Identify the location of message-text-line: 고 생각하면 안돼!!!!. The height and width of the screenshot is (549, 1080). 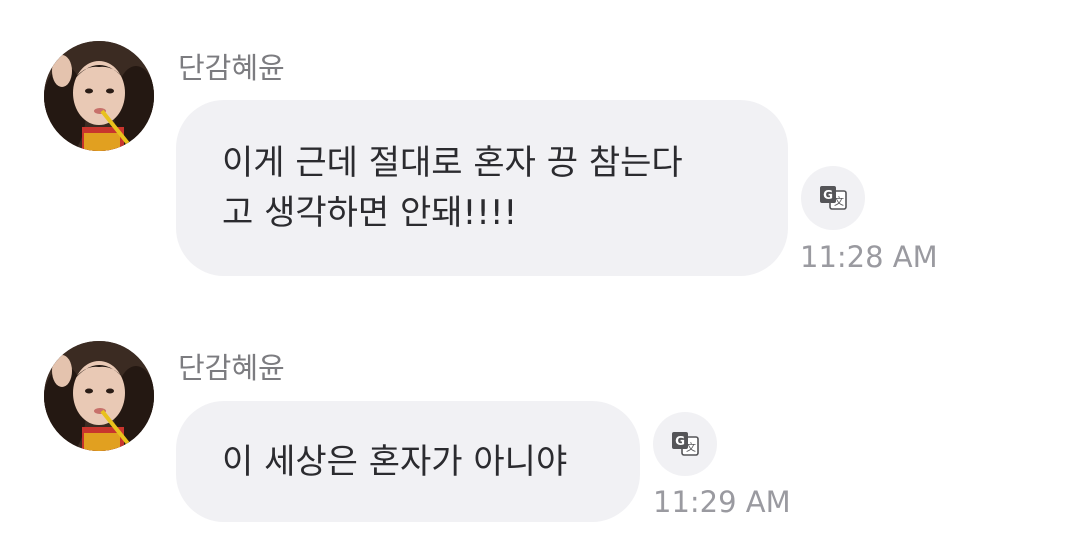
(370, 213).